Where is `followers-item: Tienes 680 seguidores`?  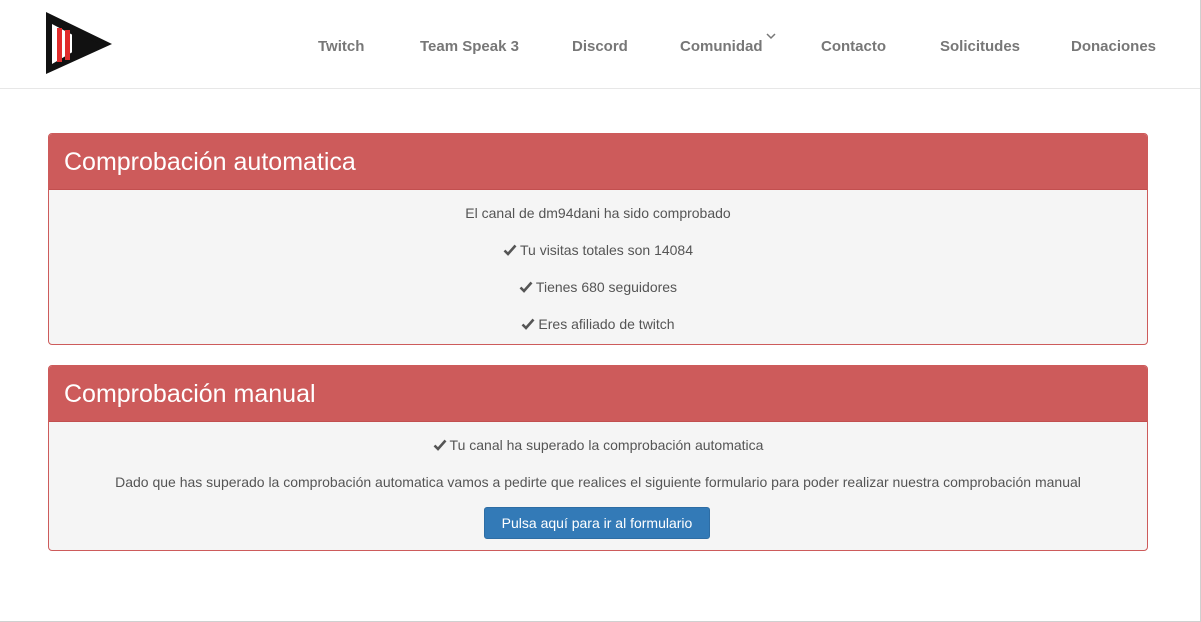 followers-item: Tienes 680 seguidores is located at coordinates (598, 287).